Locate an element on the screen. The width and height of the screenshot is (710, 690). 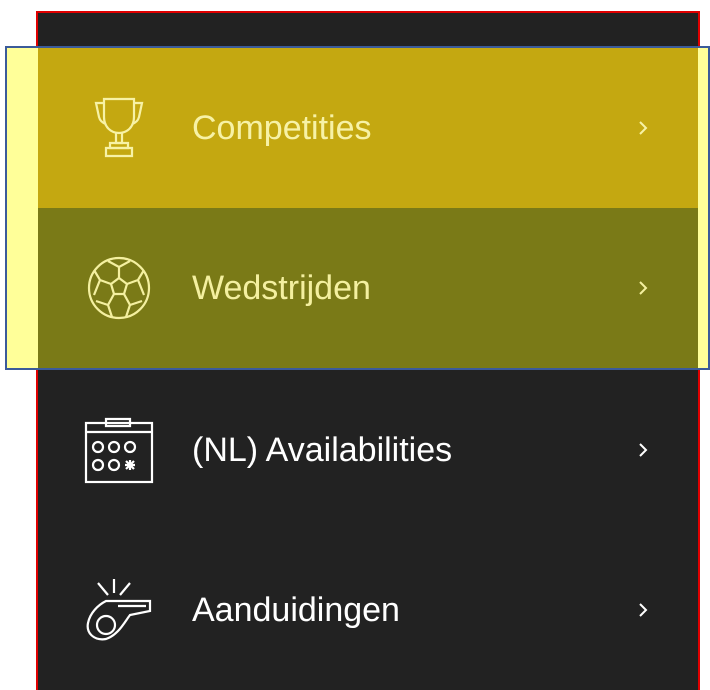
calendar-icon is located at coordinates (119, 450).